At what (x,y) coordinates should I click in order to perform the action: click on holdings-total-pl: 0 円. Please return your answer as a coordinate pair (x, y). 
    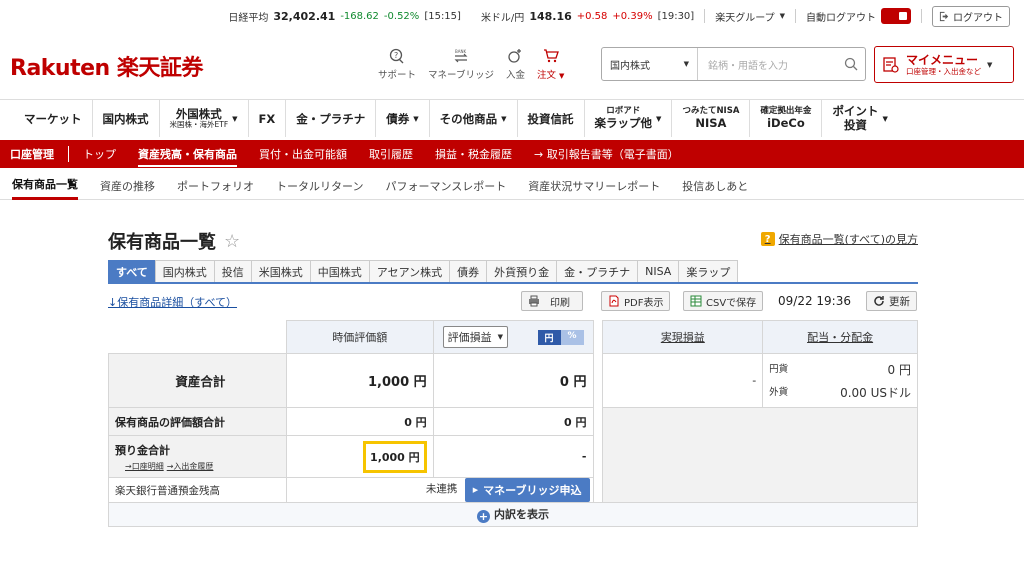
    Looking at the image, I should click on (513, 421).